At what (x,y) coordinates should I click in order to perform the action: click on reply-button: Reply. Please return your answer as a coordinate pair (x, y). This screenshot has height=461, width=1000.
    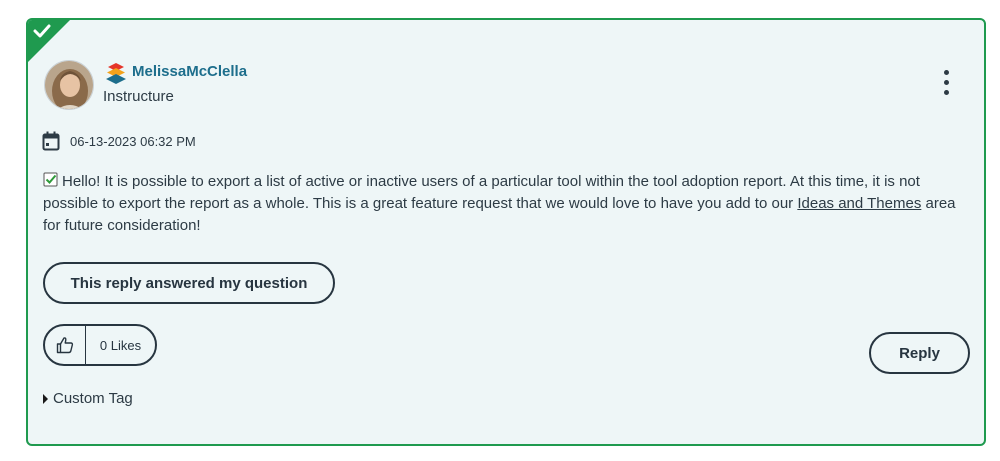
    Looking at the image, I should click on (919, 353).